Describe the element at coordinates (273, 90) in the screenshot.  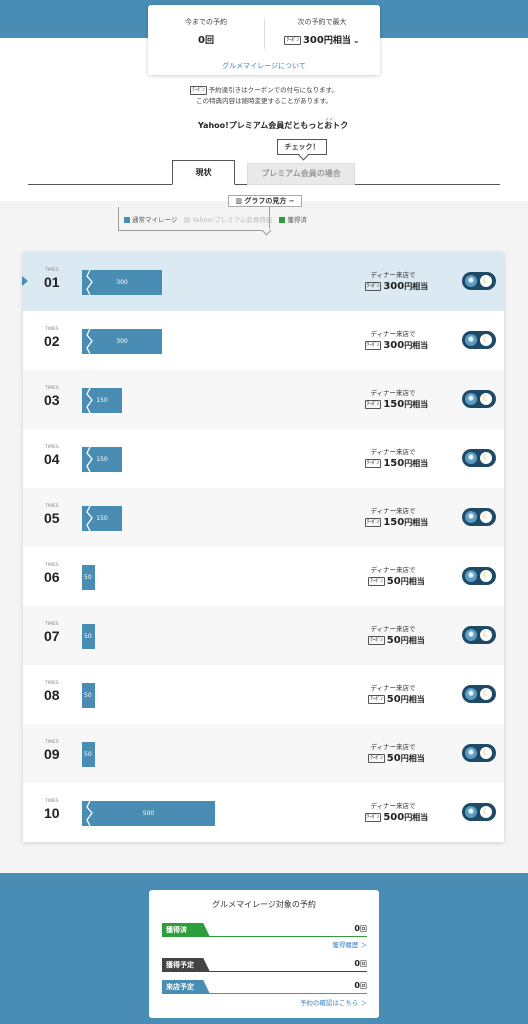
I see `coupon-note-text: 予約達引きはクーポンでの付与になります。` at that location.